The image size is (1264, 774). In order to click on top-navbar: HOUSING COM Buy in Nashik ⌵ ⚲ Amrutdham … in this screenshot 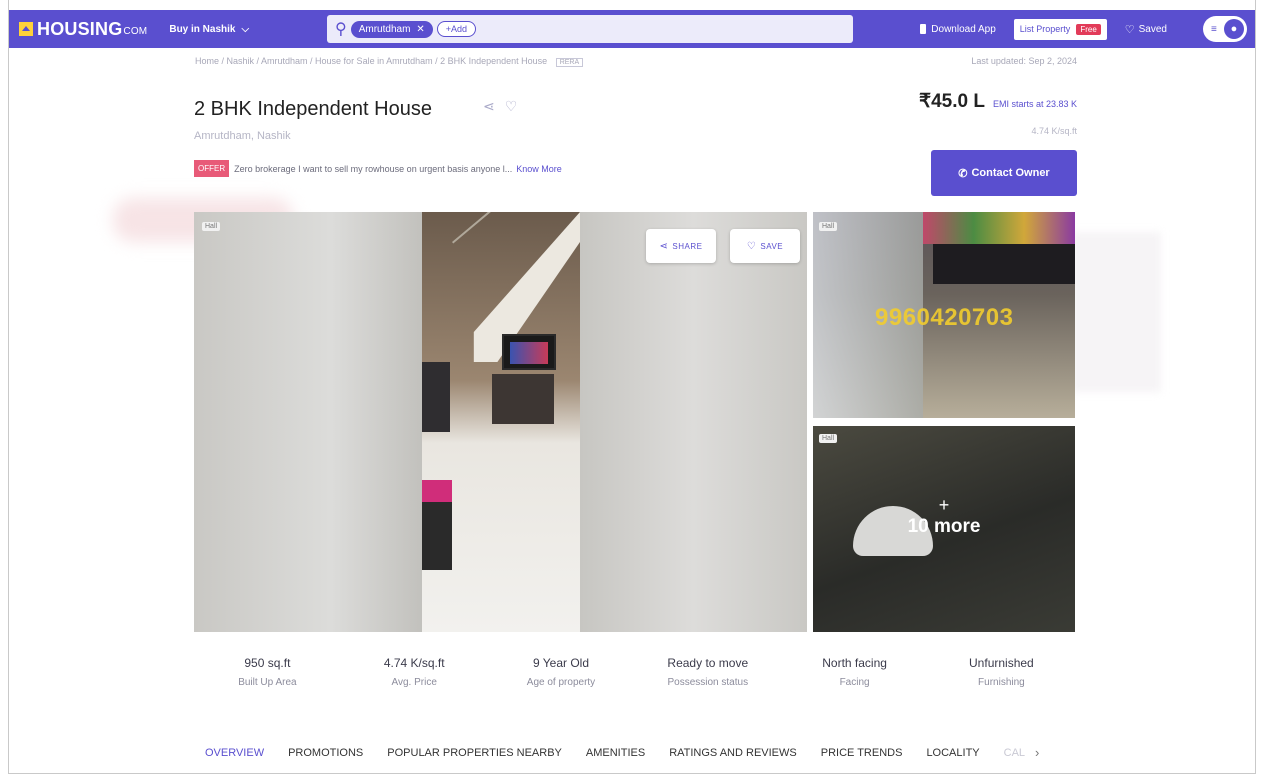, I will do `click(632, 29)`.